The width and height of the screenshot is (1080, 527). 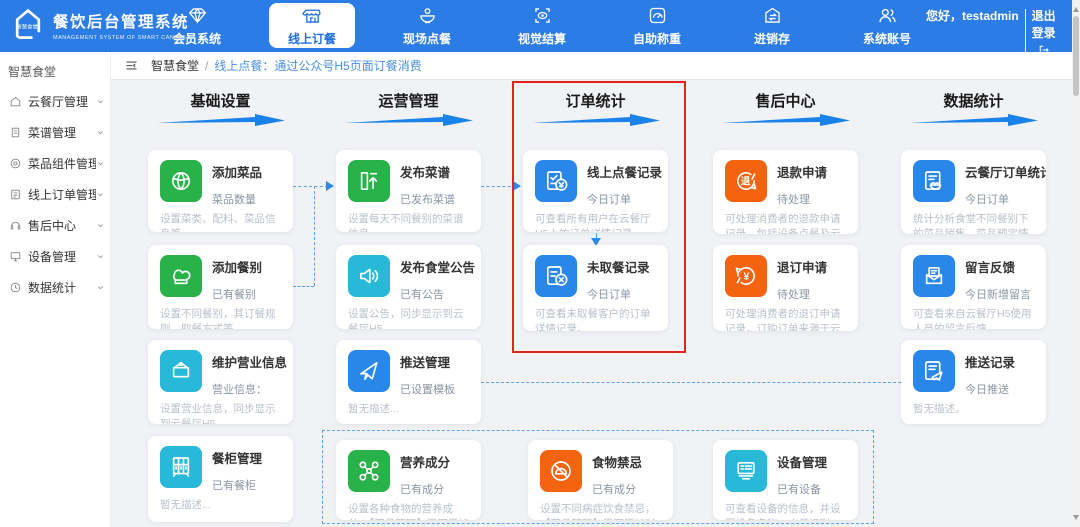 What do you see at coordinates (1076, 519) in the screenshot?
I see `scroll-down-arrow` at bounding box center [1076, 519].